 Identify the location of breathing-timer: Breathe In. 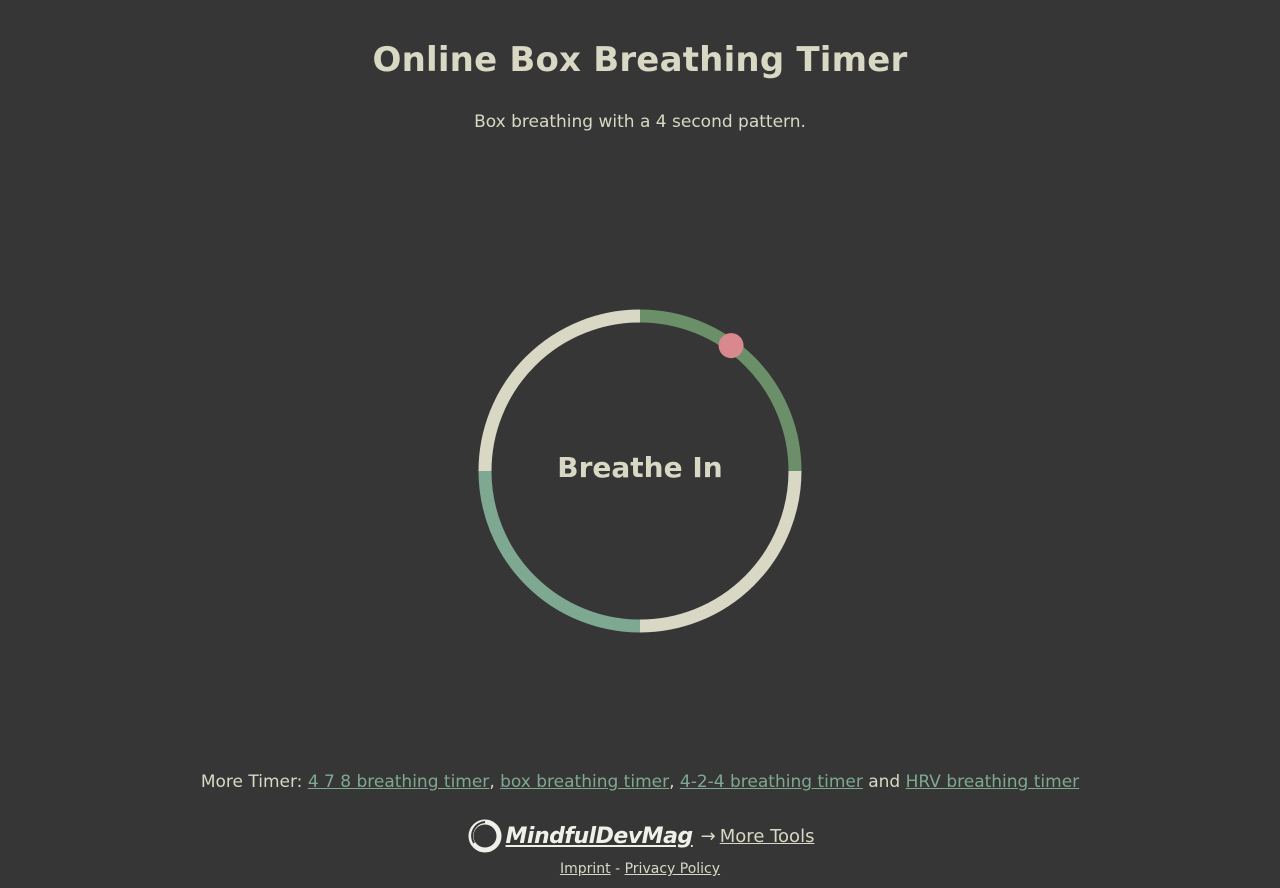
(640, 471).